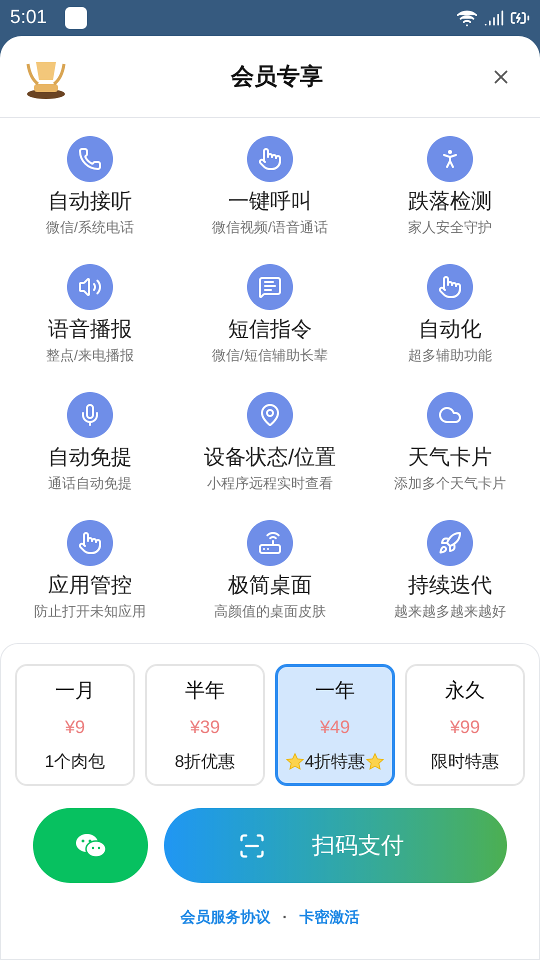 This screenshot has height=960, width=540. What do you see at coordinates (270, 227) in the screenshot?
I see `feature-subtitle: 微信视频/语音通话` at bounding box center [270, 227].